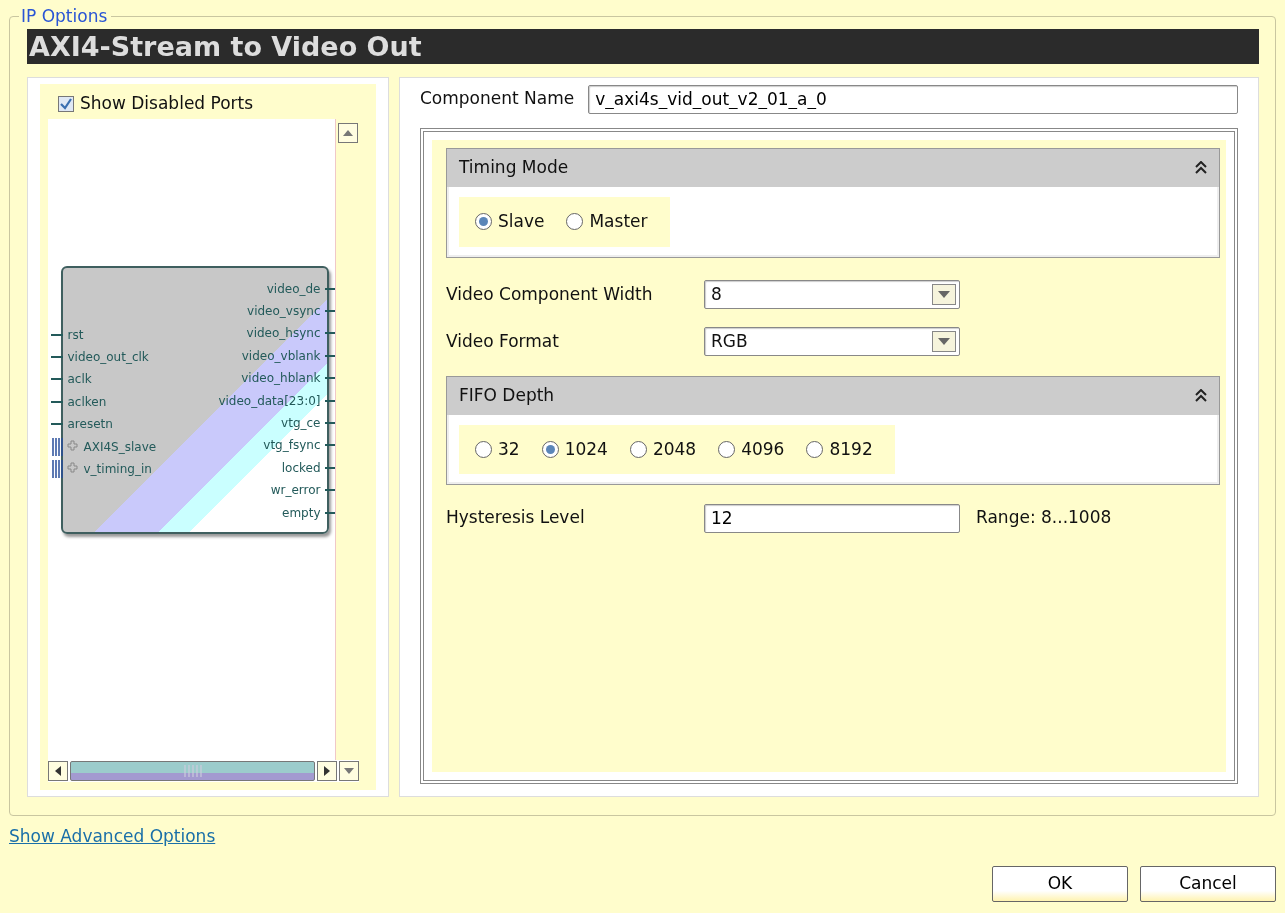 The image size is (1285, 913). What do you see at coordinates (301, 424) in the screenshot?
I see `port-label: vtg_ce` at bounding box center [301, 424].